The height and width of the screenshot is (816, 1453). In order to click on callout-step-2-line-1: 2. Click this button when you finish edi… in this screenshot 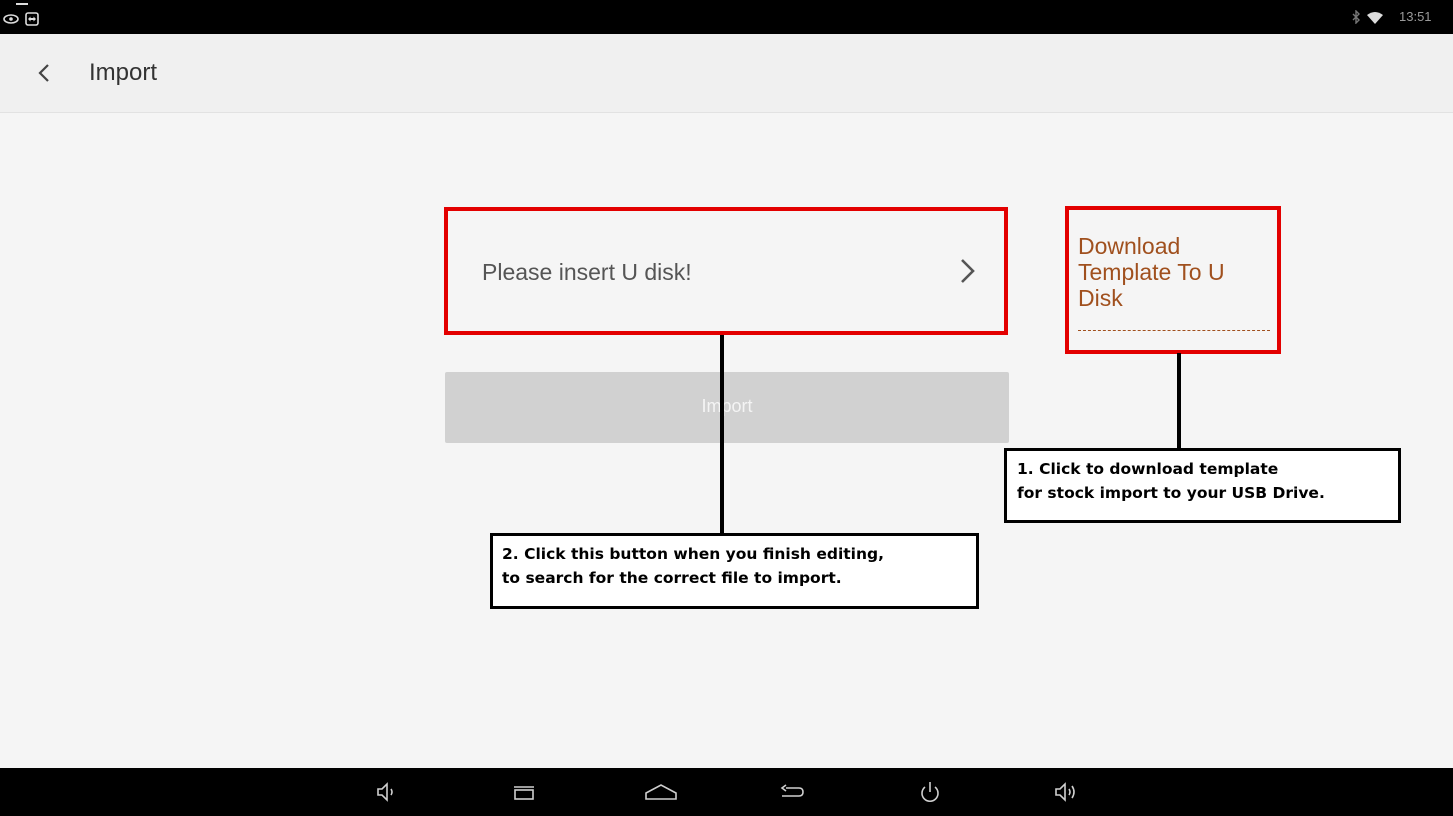, I will do `click(693, 554)`.